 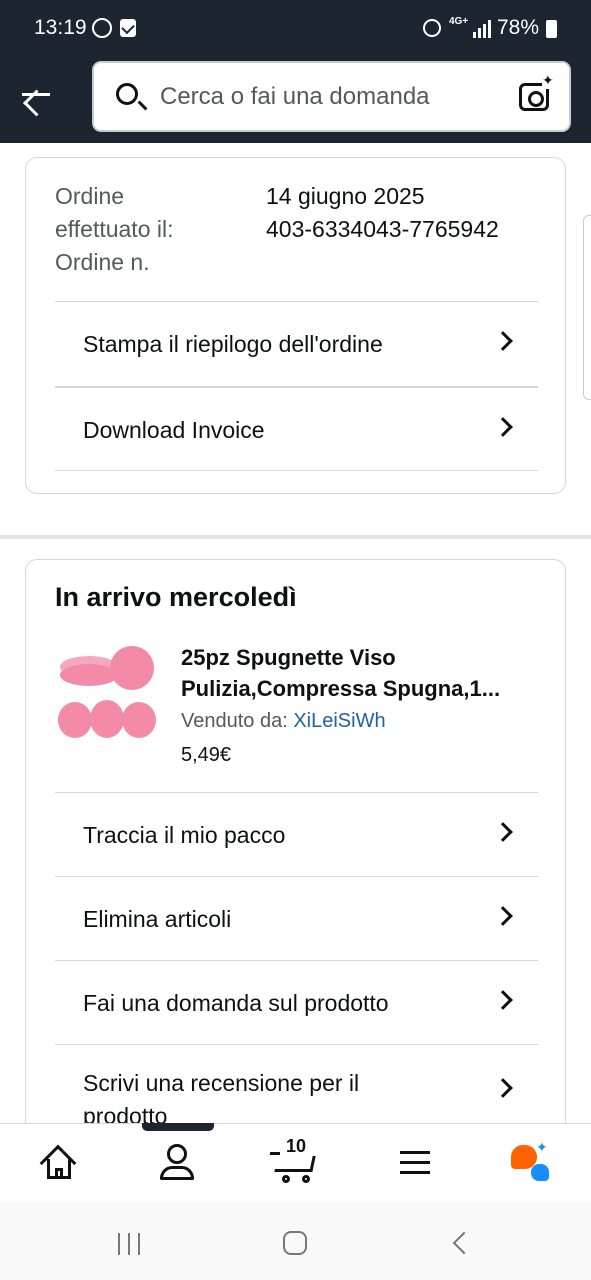 I want to click on remove-items-label: Elimina articoli, so click(x=157, y=919).